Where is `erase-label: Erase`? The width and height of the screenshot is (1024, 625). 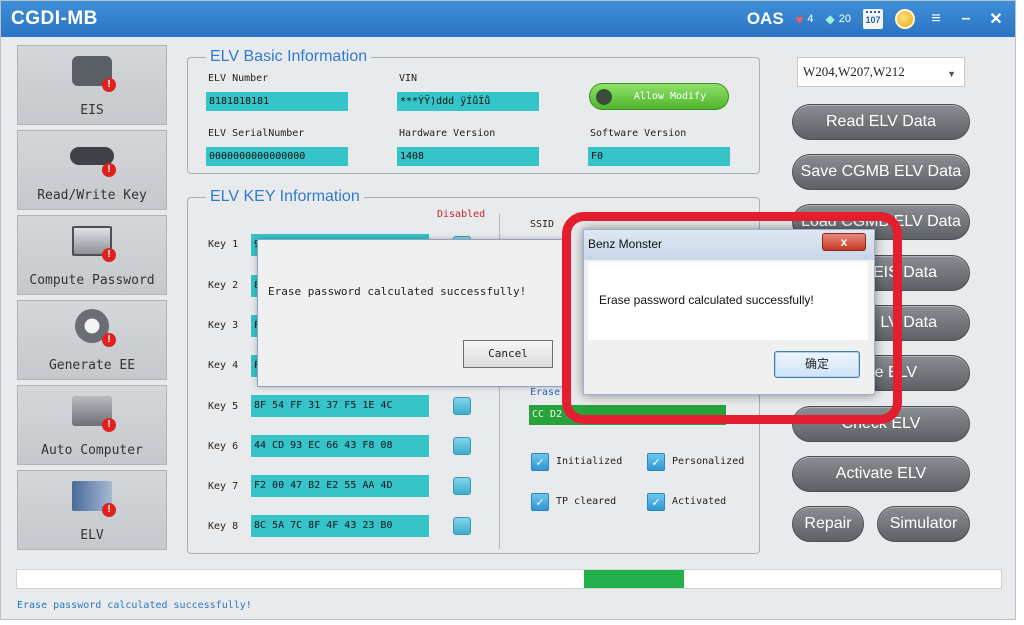 erase-label: Erase is located at coordinates (545, 392).